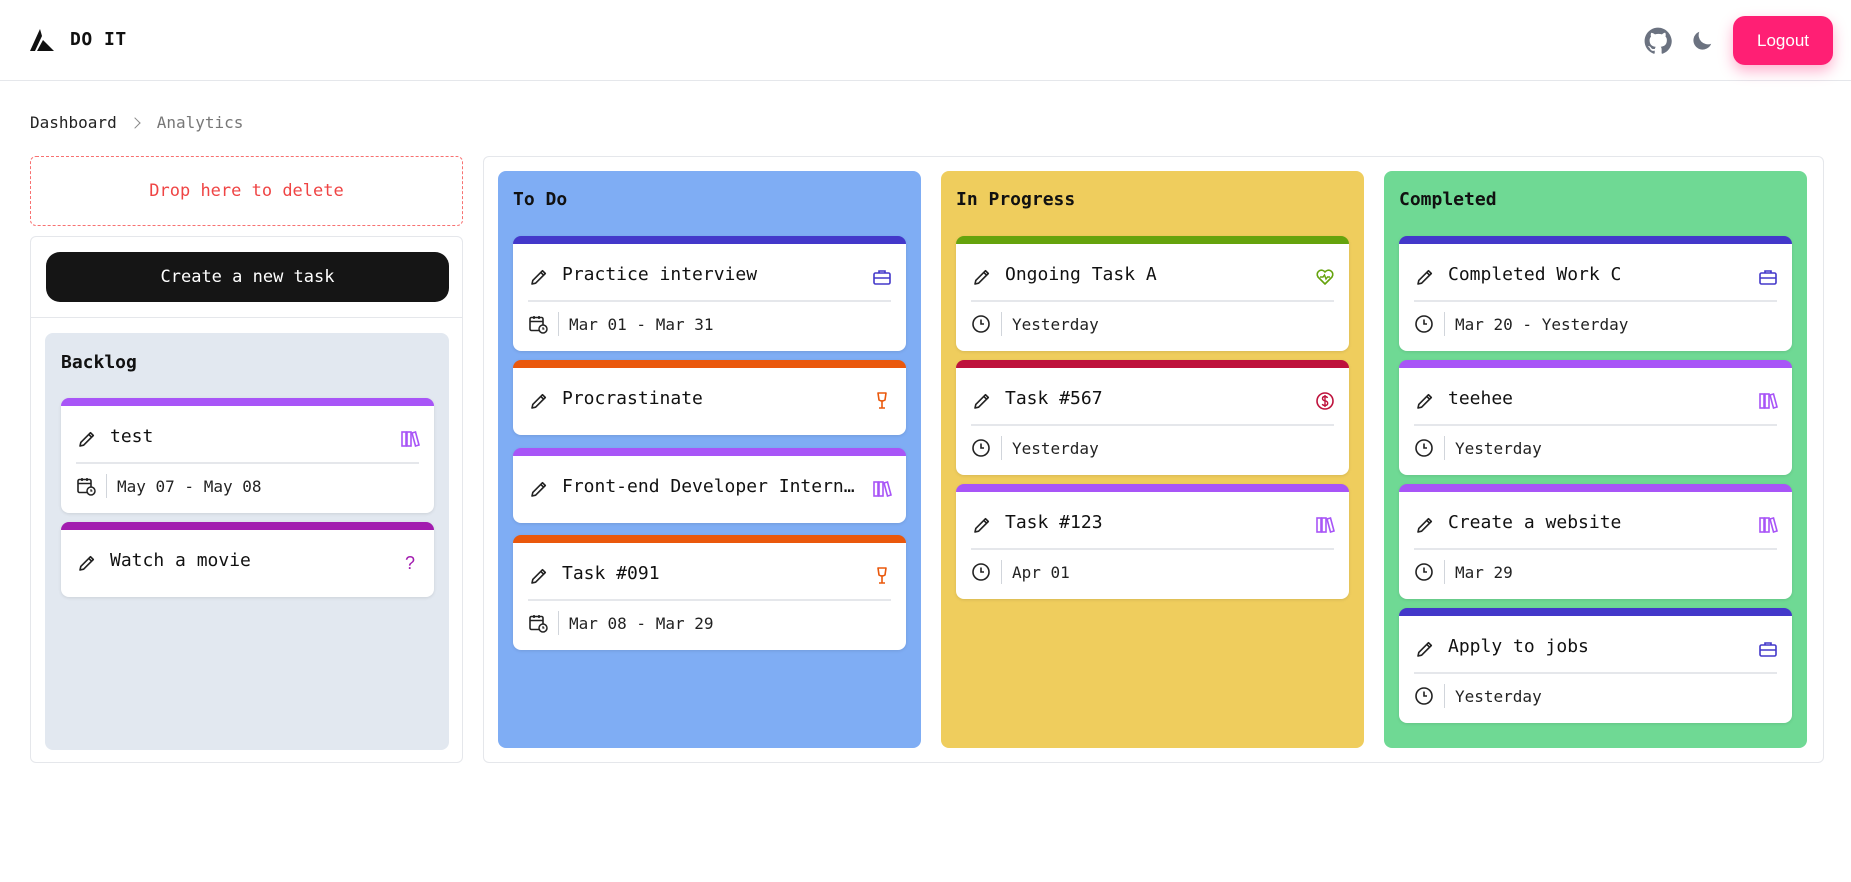 This screenshot has height=882, width=1851. I want to click on delete-drop-zone: Drop here to delete, so click(246, 191).